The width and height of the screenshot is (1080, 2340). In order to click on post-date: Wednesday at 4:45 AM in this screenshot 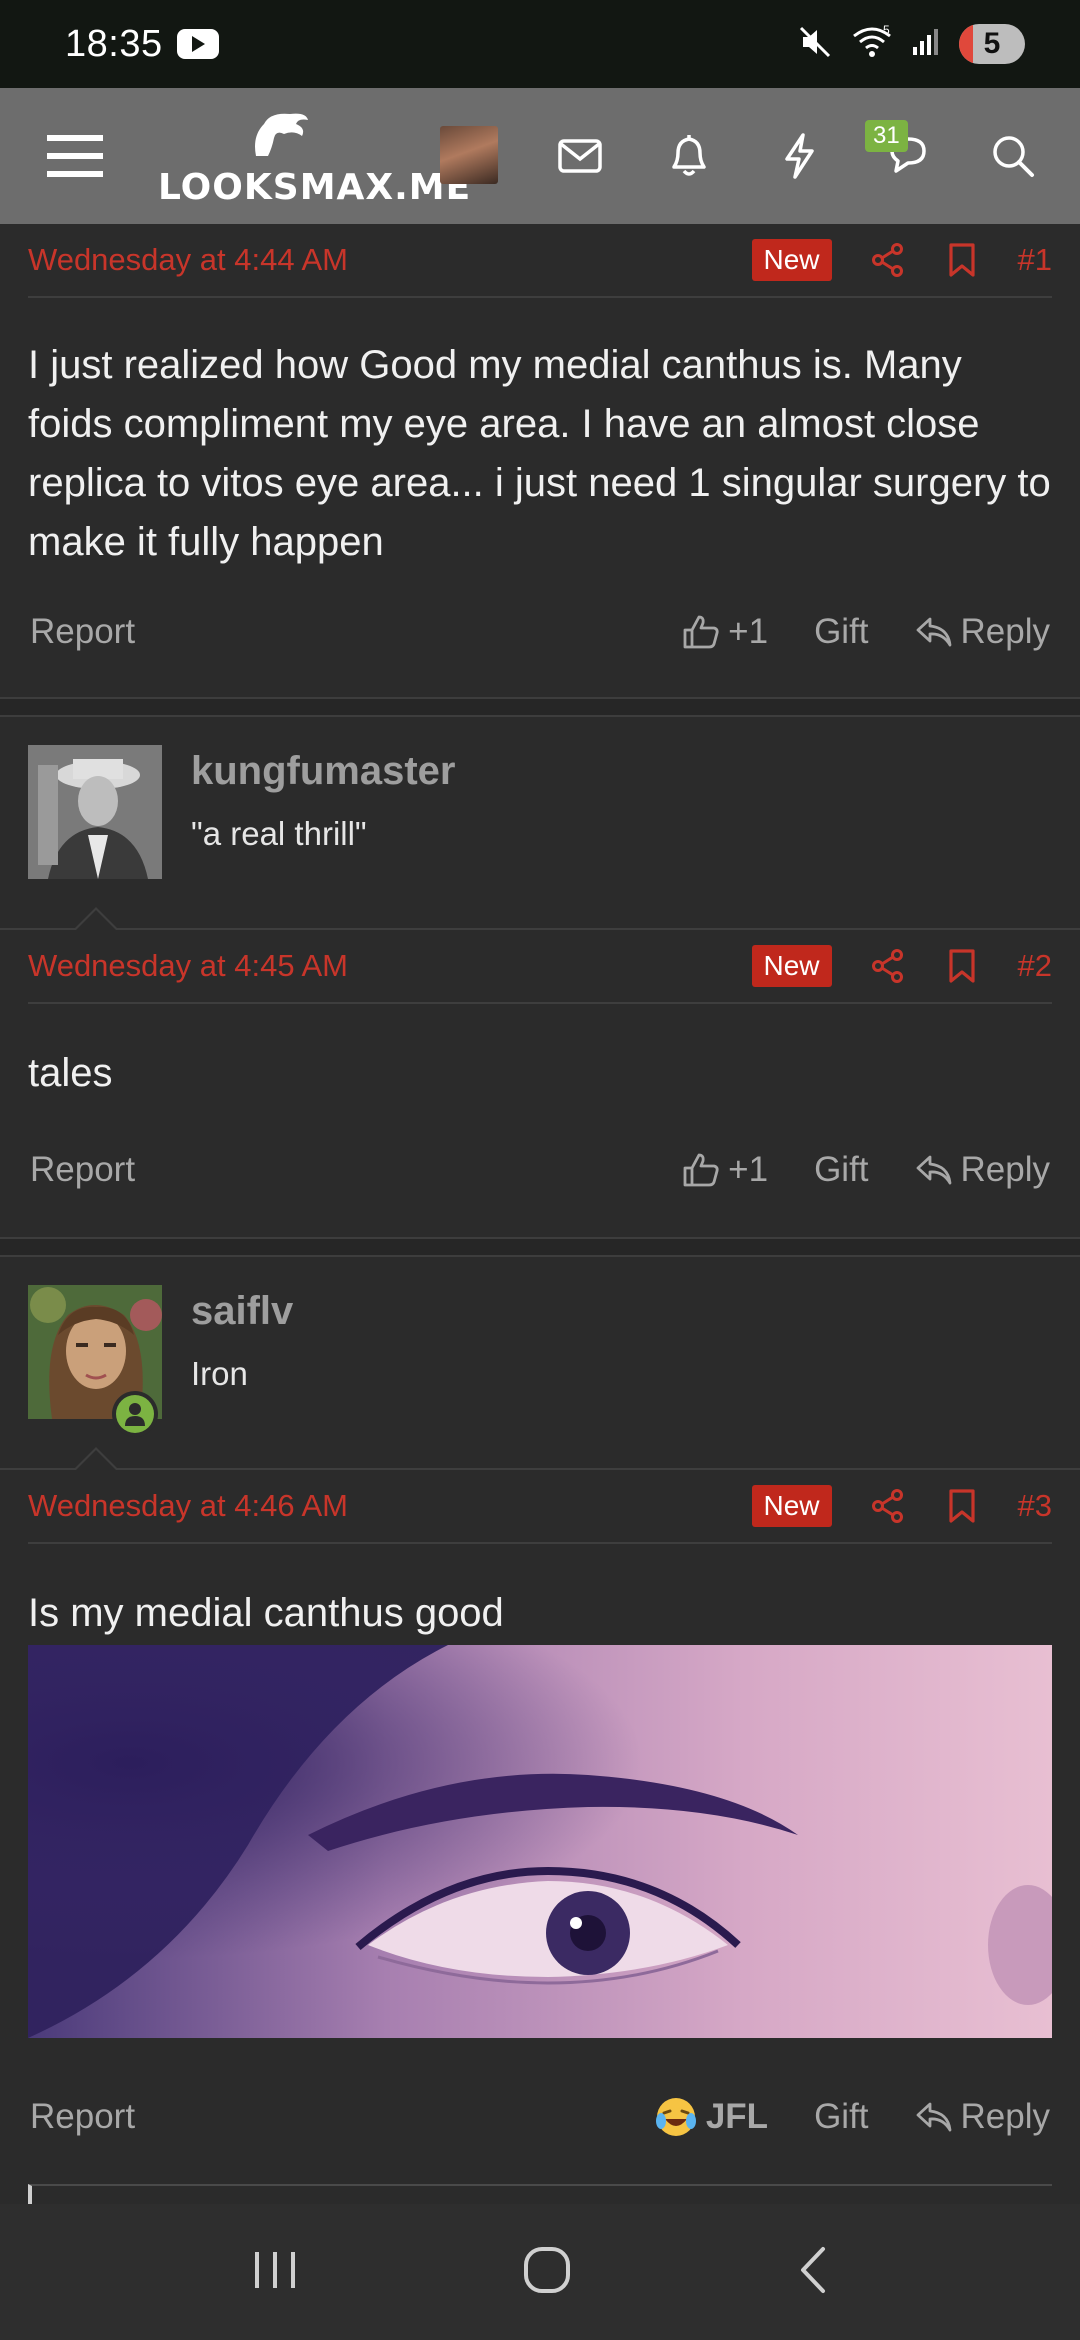, I will do `click(188, 966)`.